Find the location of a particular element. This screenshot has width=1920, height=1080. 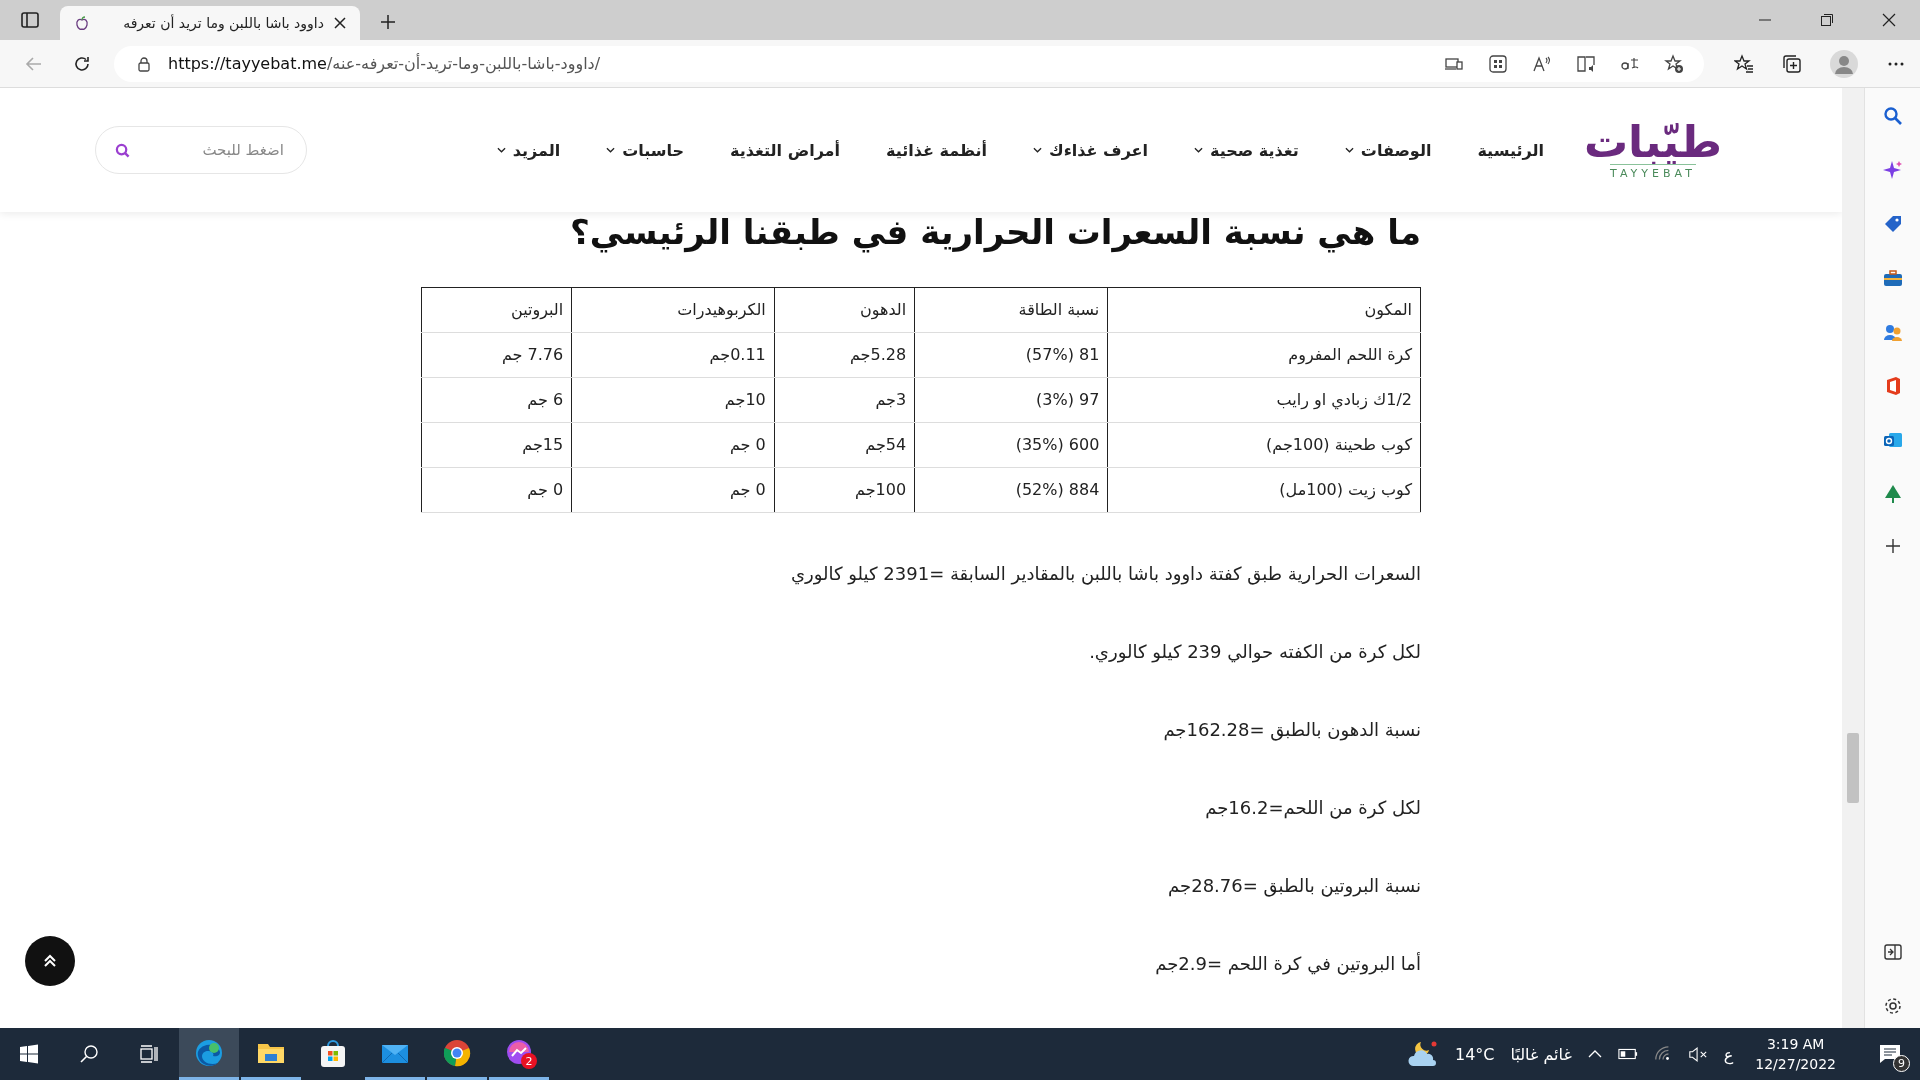

favorites-icon is located at coordinates (1744, 63).